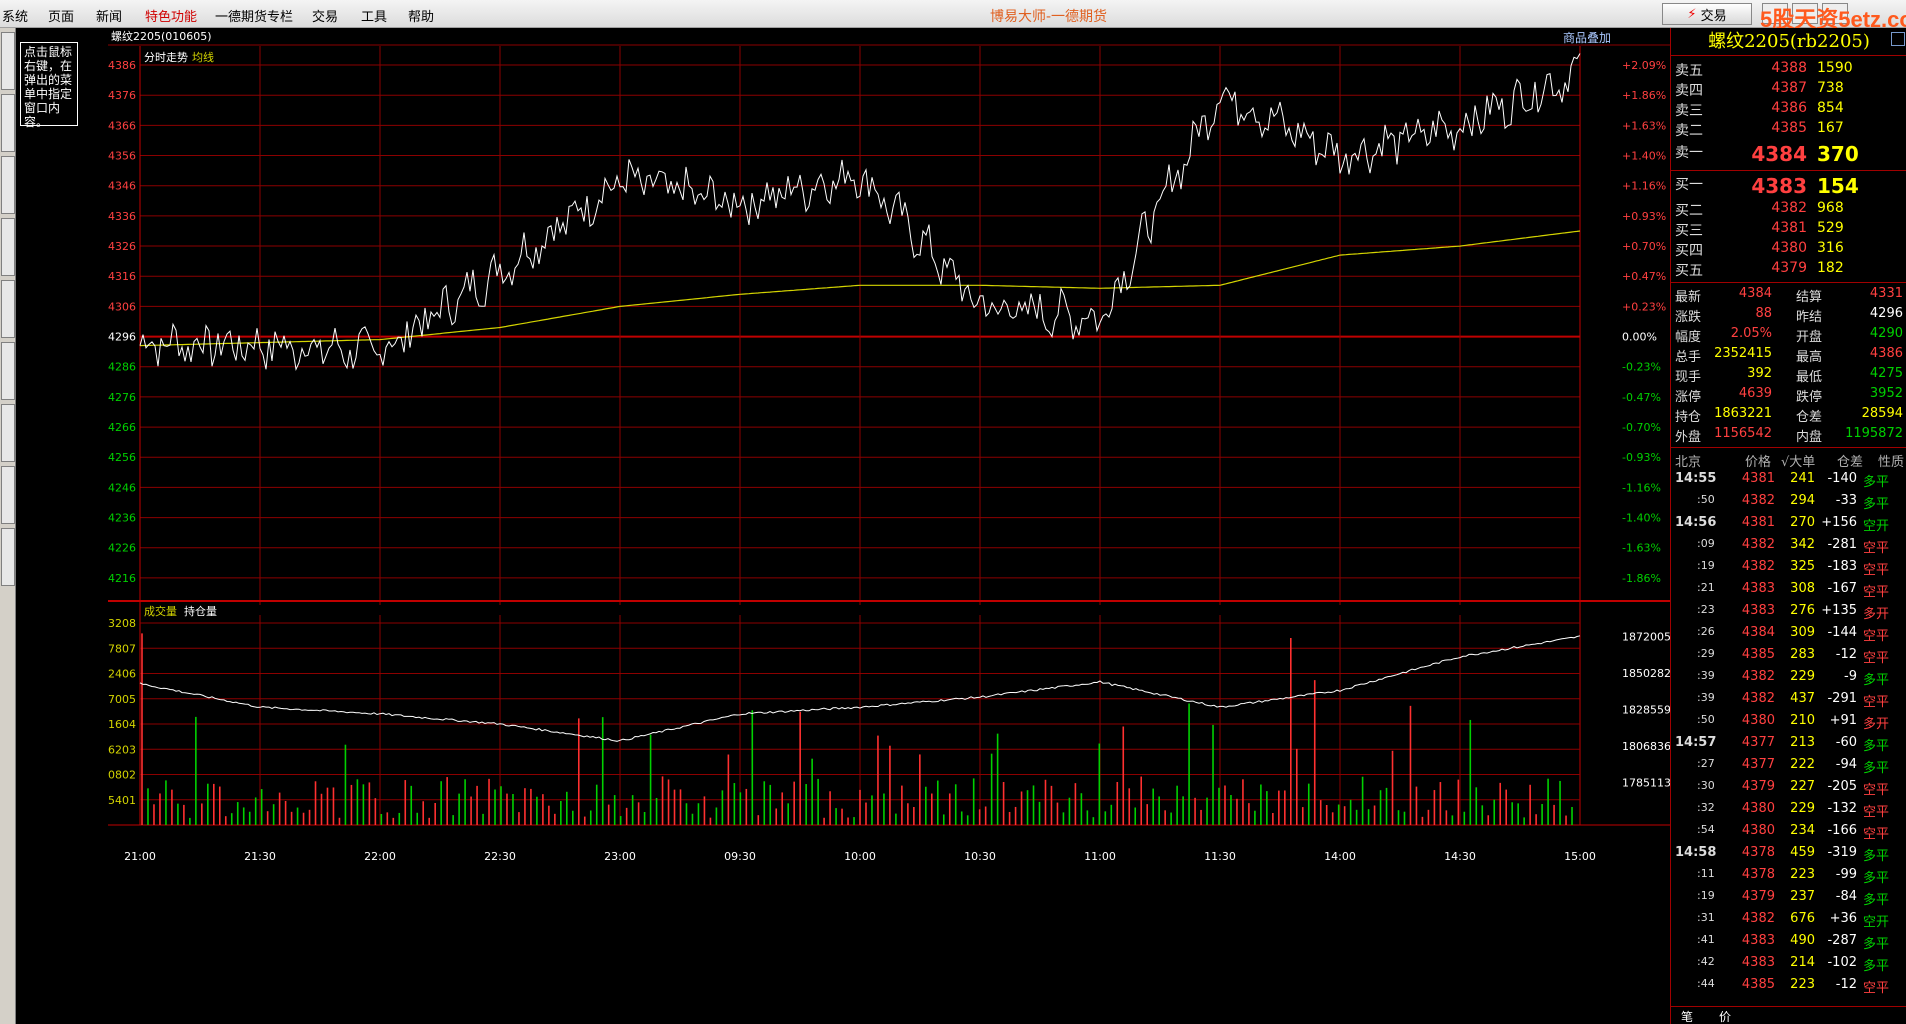 Image resolution: width=1906 pixels, height=1024 pixels. What do you see at coordinates (122, 65) in the screenshot?
I see `price-tick-label: 4386` at bounding box center [122, 65].